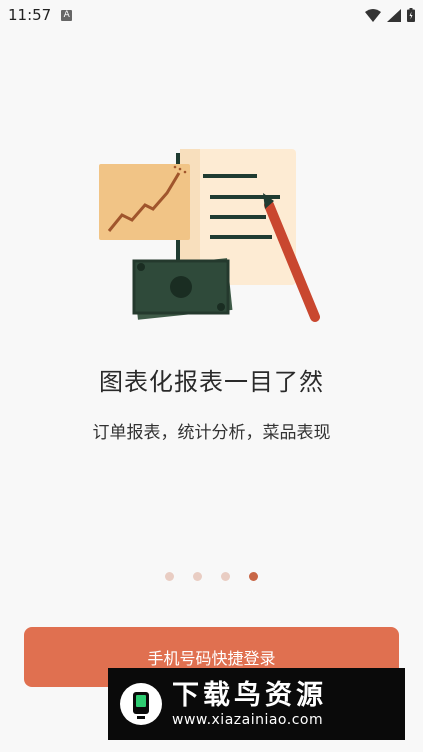  What do you see at coordinates (144, 202) in the screenshot?
I see `chart-card-graphic` at bounding box center [144, 202].